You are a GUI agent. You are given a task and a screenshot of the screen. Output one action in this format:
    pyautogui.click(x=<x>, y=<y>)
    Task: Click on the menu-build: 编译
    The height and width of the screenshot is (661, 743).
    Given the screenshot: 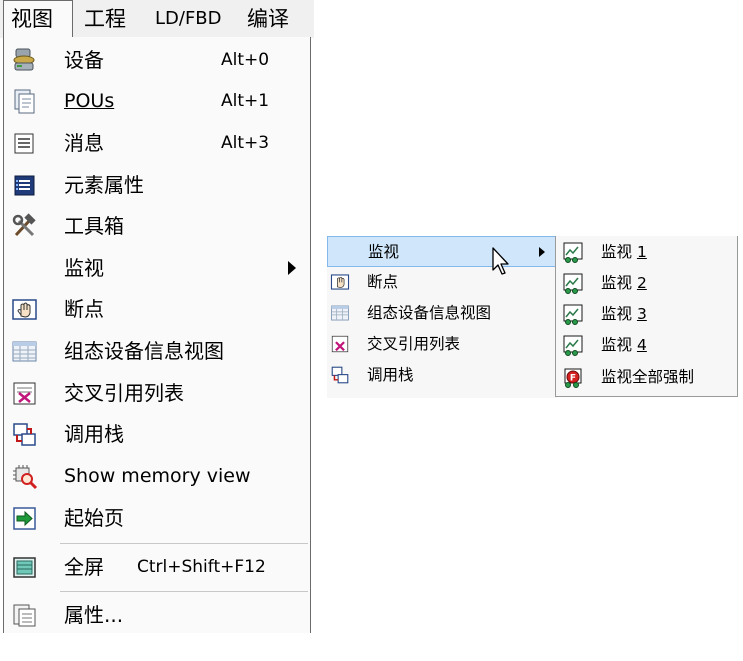 What is the action you would take?
    pyautogui.click(x=268, y=19)
    